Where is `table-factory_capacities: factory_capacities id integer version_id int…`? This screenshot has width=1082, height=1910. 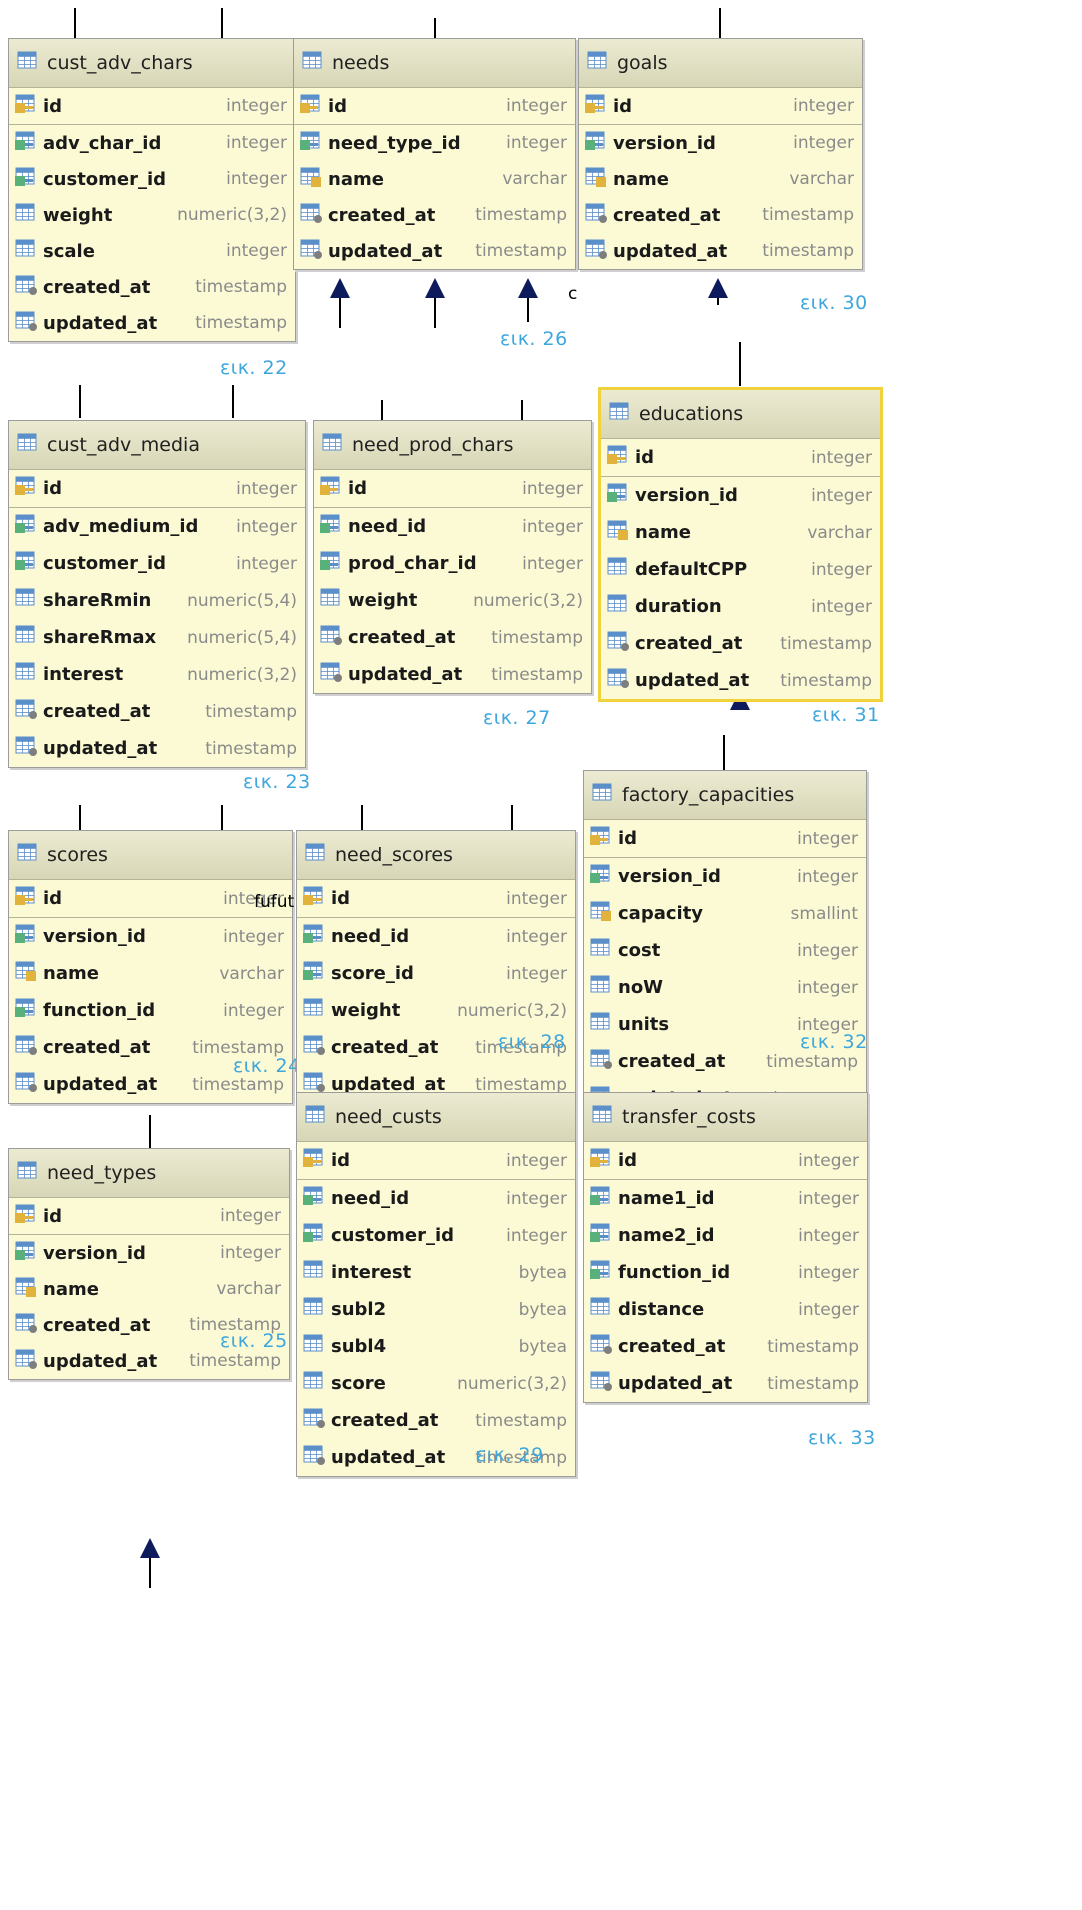
table-factory_capacities: factory_capacities id integer version_id int… is located at coordinates (725, 944).